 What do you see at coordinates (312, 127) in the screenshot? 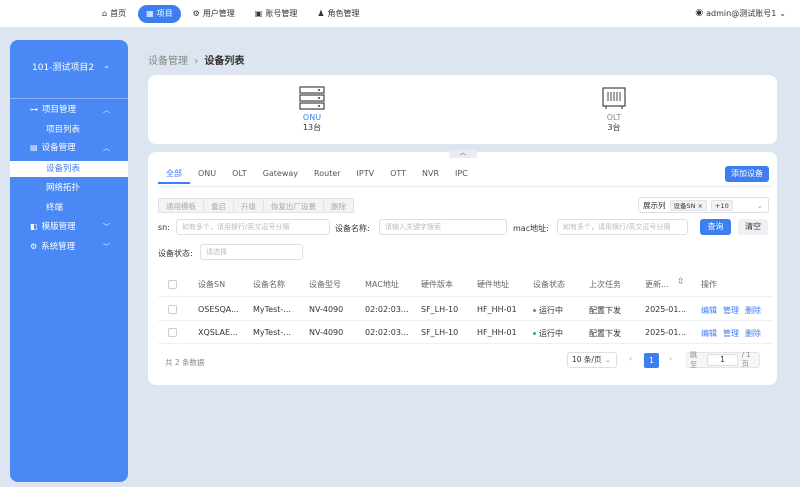
I see `onu-count: 13台` at bounding box center [312, 127].